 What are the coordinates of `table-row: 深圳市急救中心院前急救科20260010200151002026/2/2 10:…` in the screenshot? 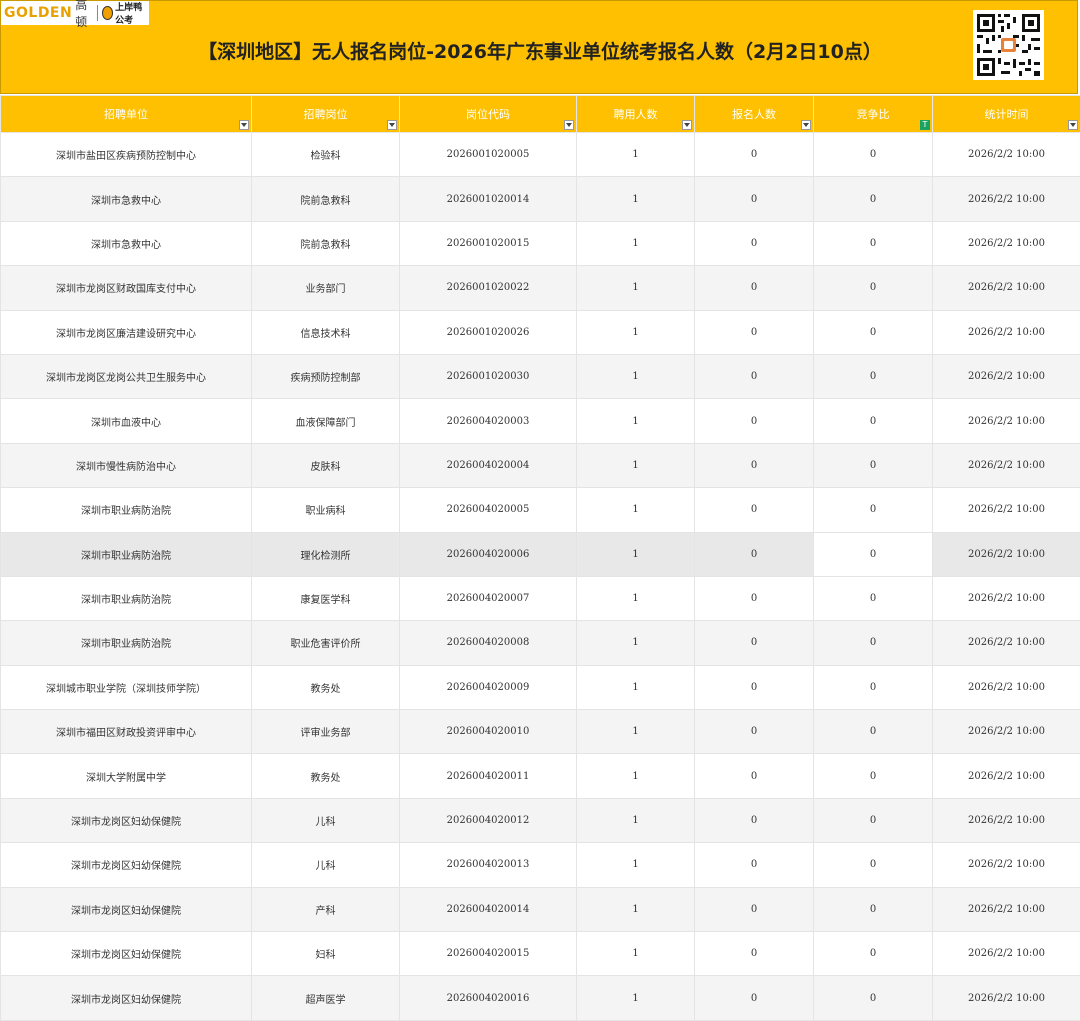 It's located at (540, 243).